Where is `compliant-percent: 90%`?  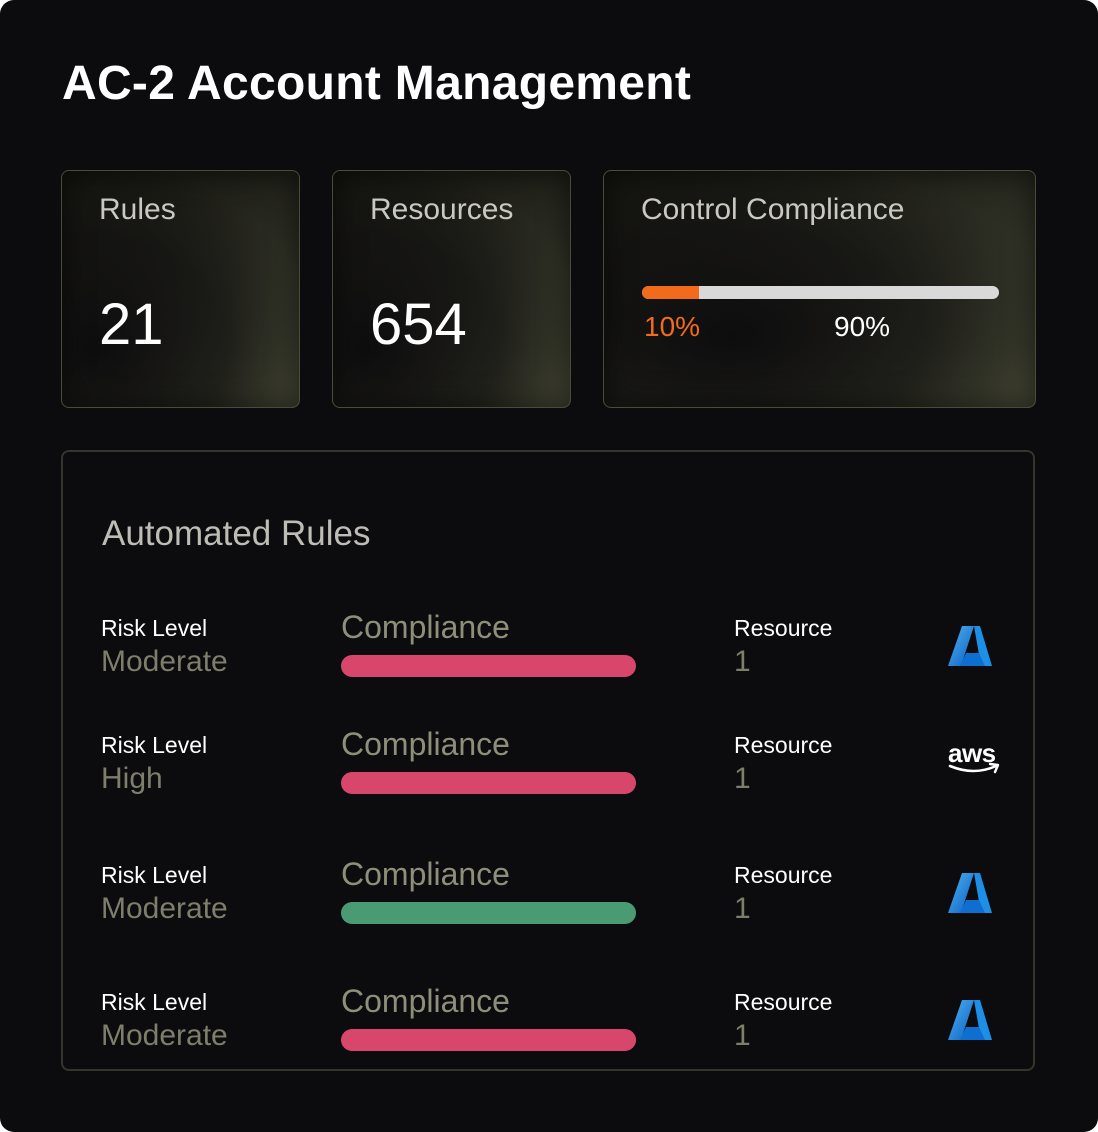 compliant-percent: 90% is located at coordinates (862, 326).